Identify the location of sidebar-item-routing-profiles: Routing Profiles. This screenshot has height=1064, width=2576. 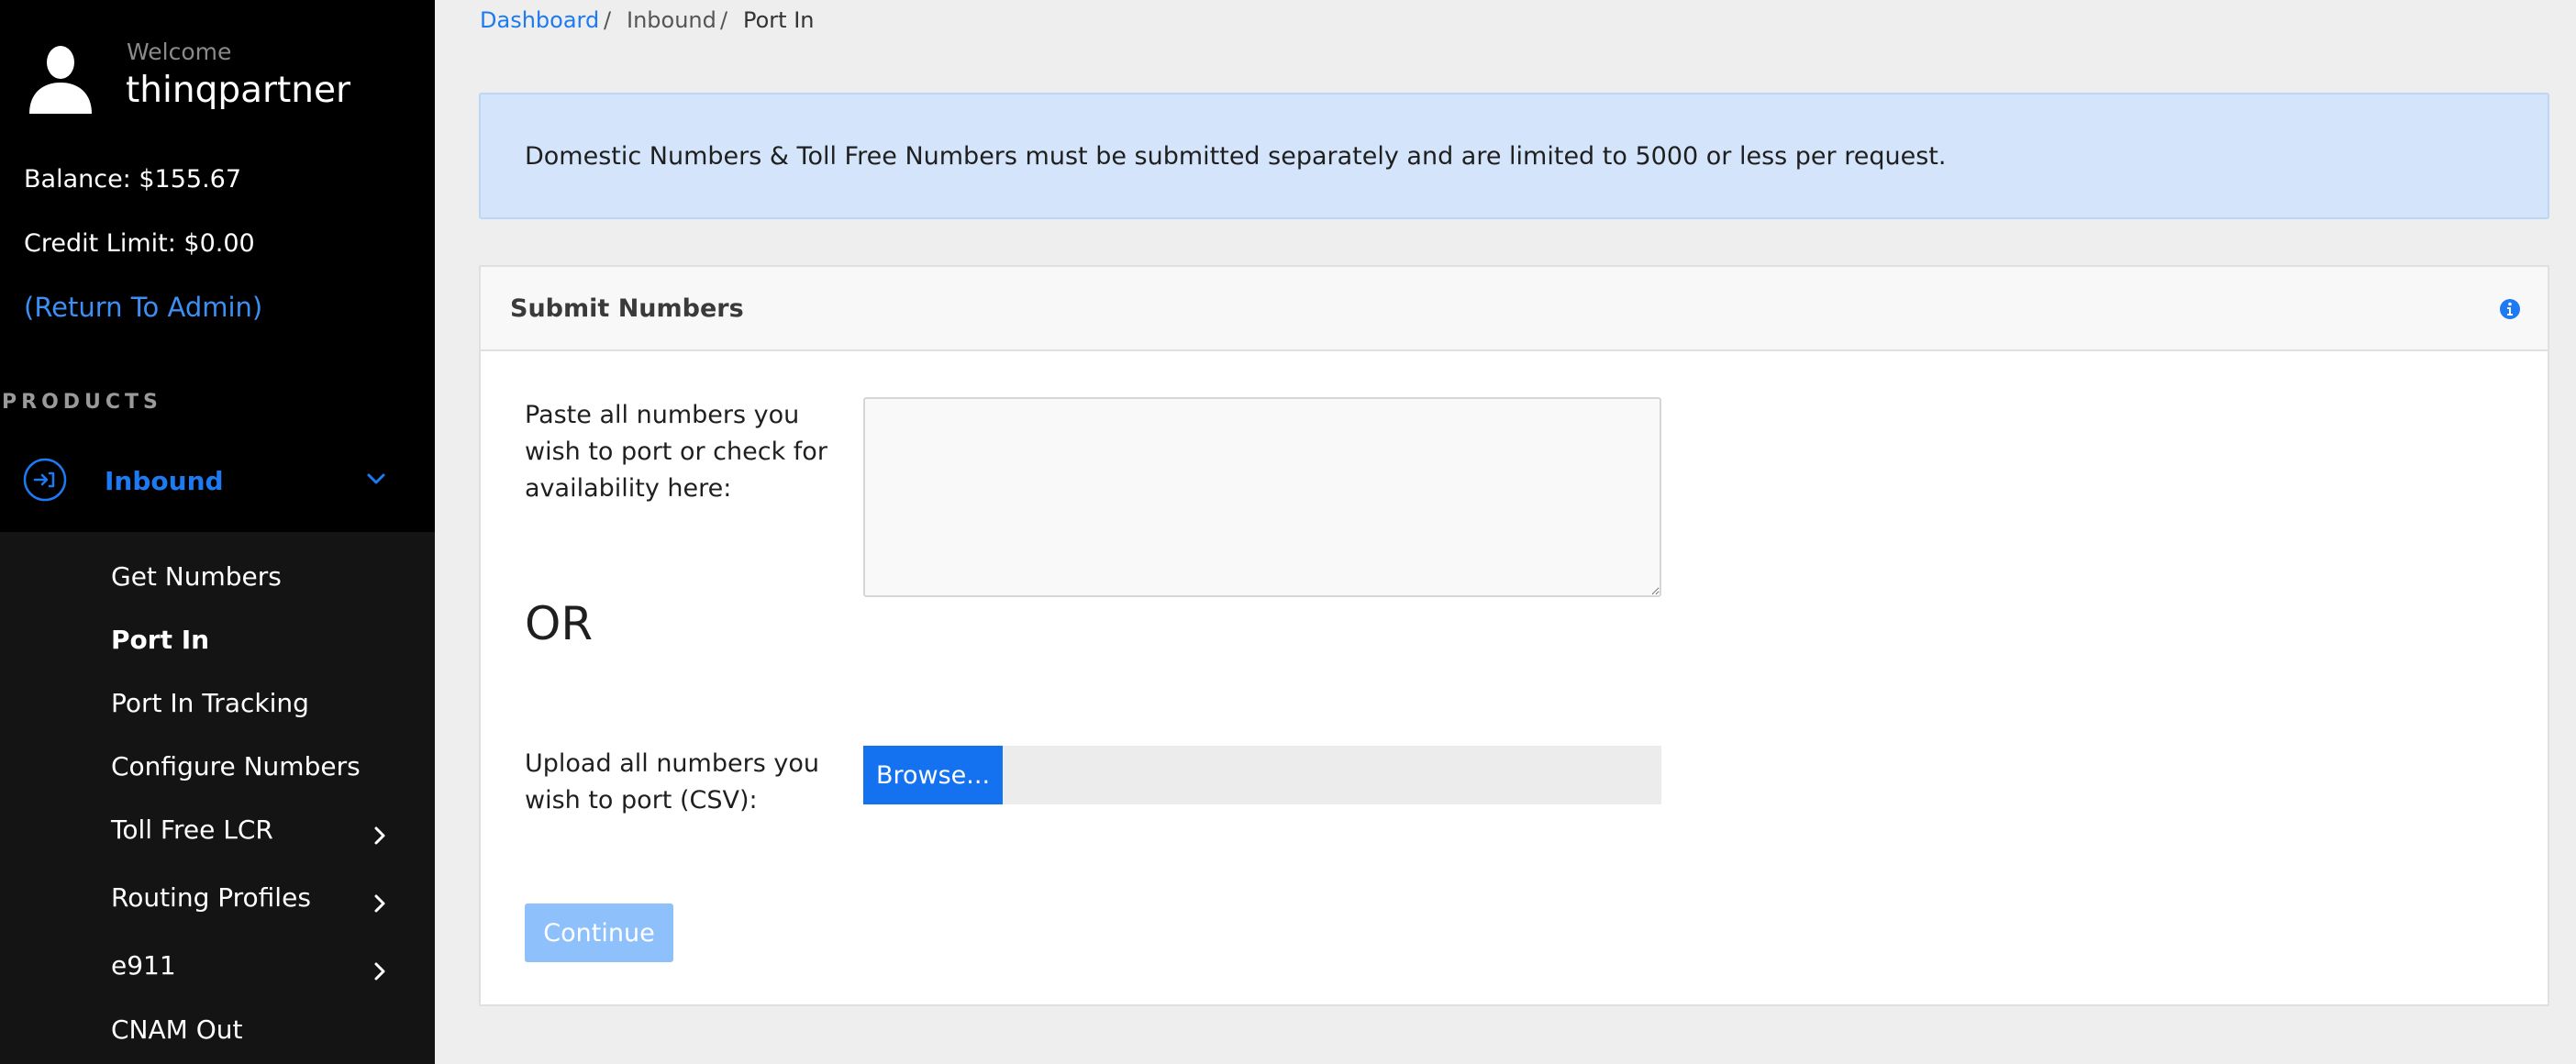
(258, 902).